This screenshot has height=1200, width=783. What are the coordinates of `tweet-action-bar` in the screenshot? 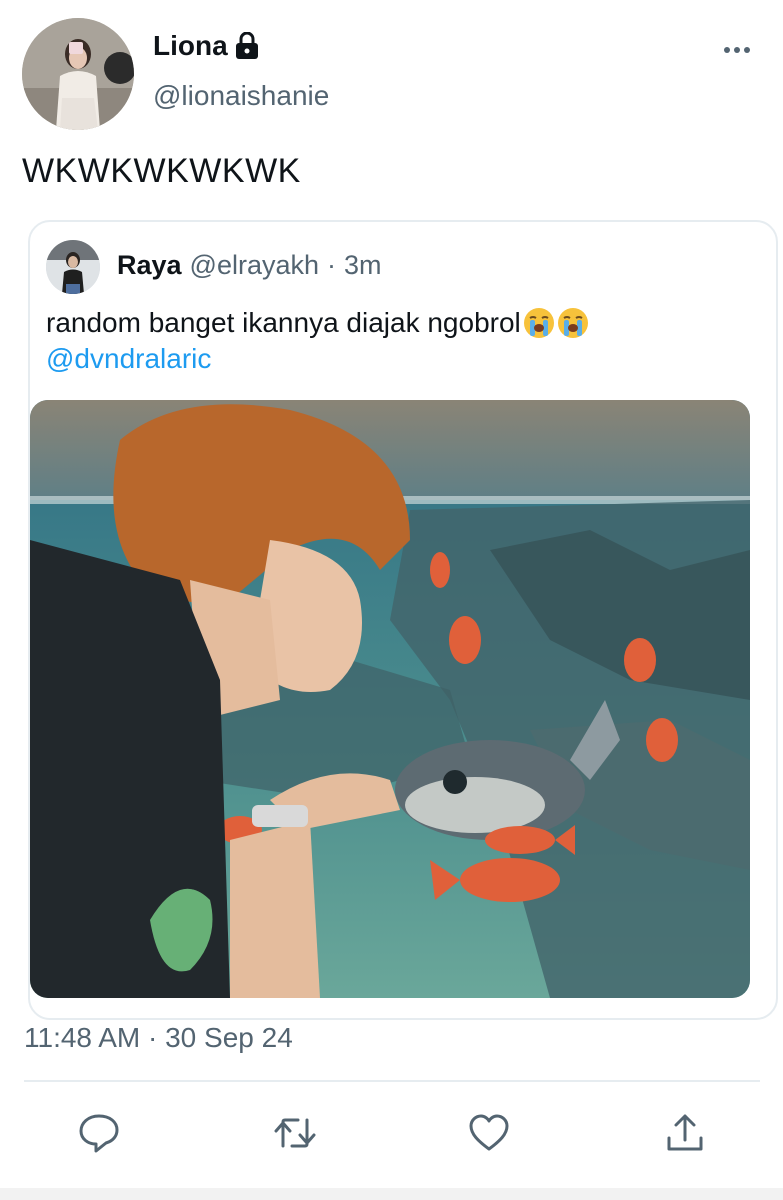 It's located at (391, 1135).